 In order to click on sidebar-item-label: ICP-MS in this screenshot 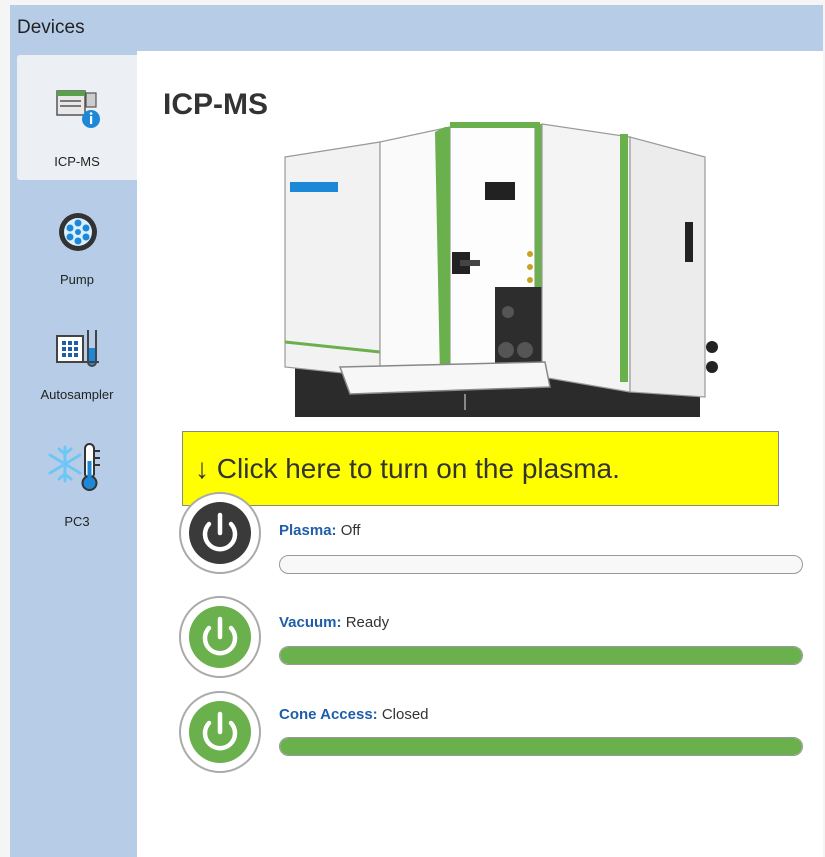, I will do `click(77, 161)`.